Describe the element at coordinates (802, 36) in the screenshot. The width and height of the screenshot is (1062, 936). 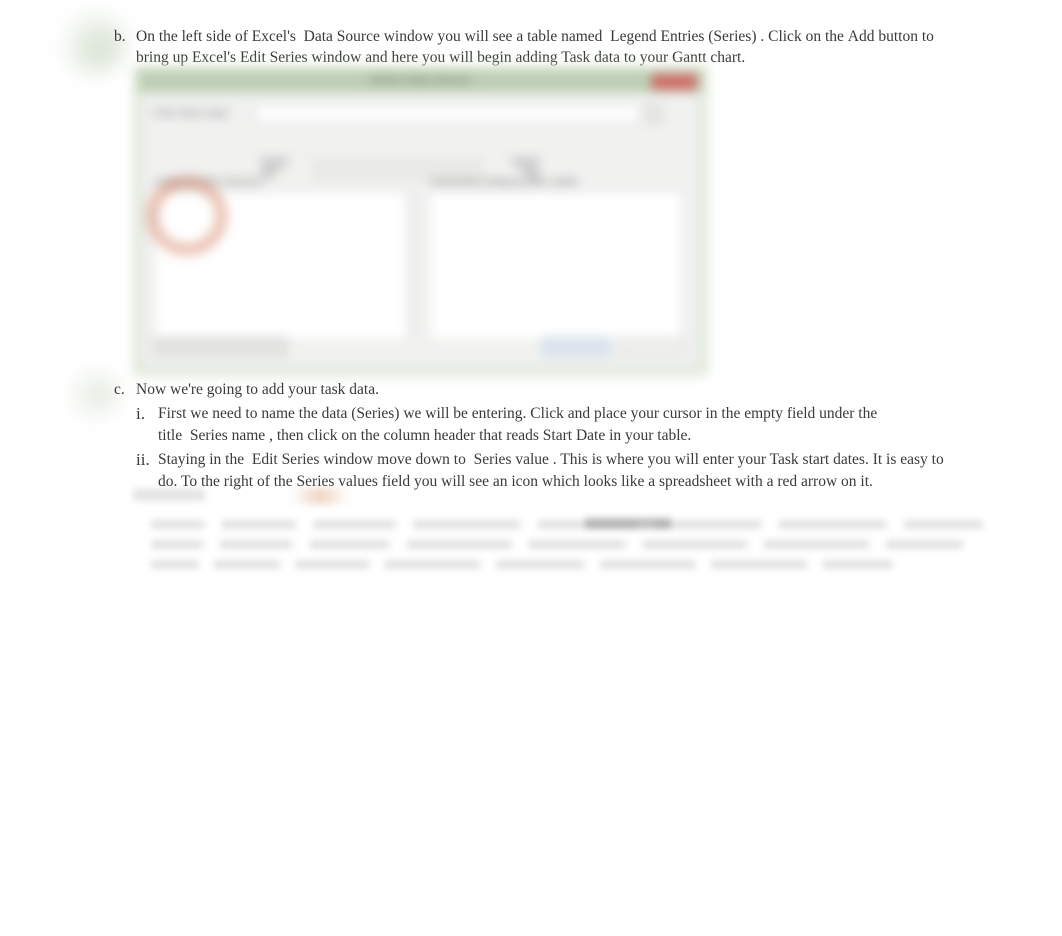
I see `item-b-part3: . Click on the` at that location.